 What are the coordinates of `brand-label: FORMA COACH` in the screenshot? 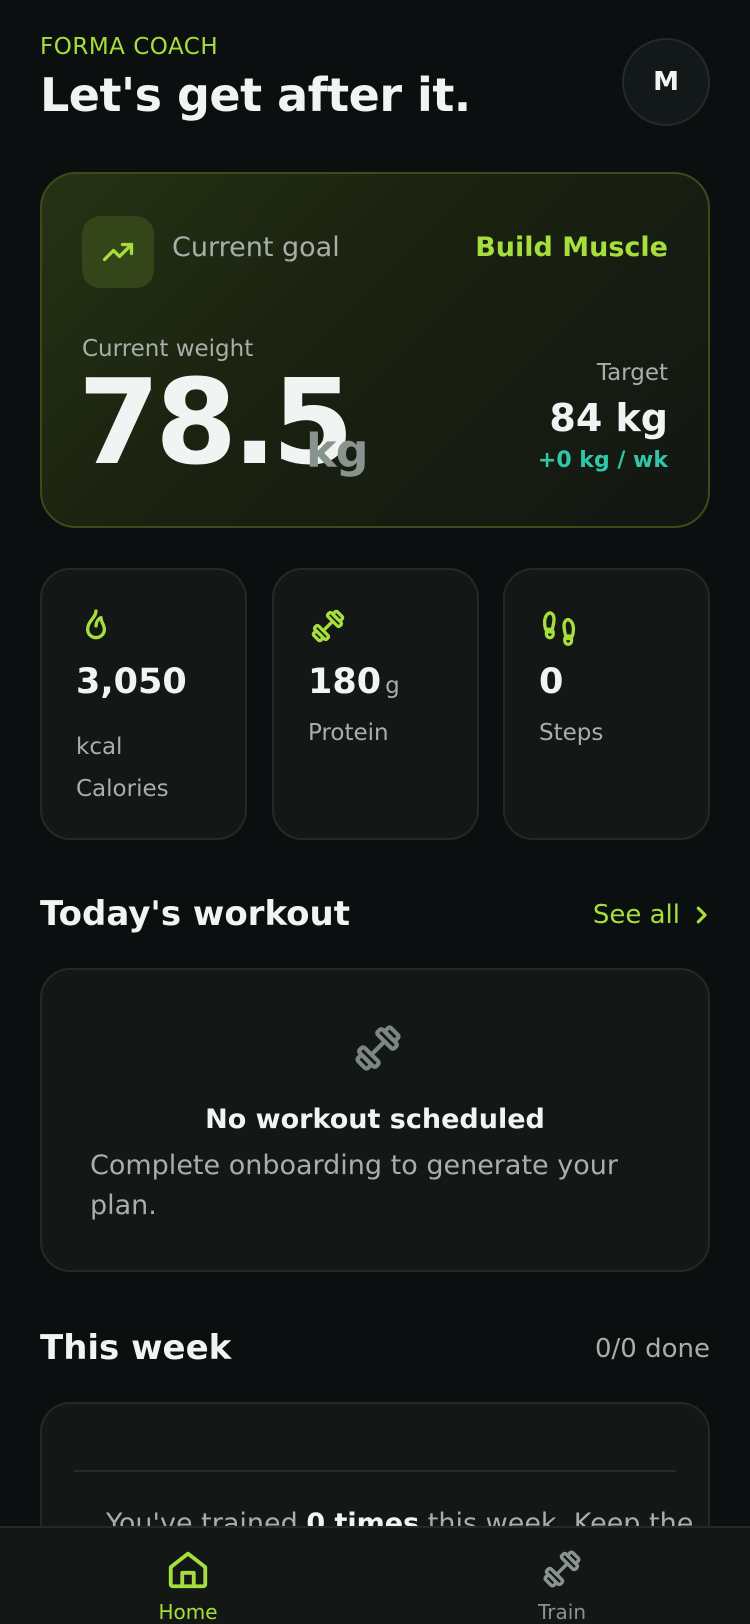 It's located at (129, 47).